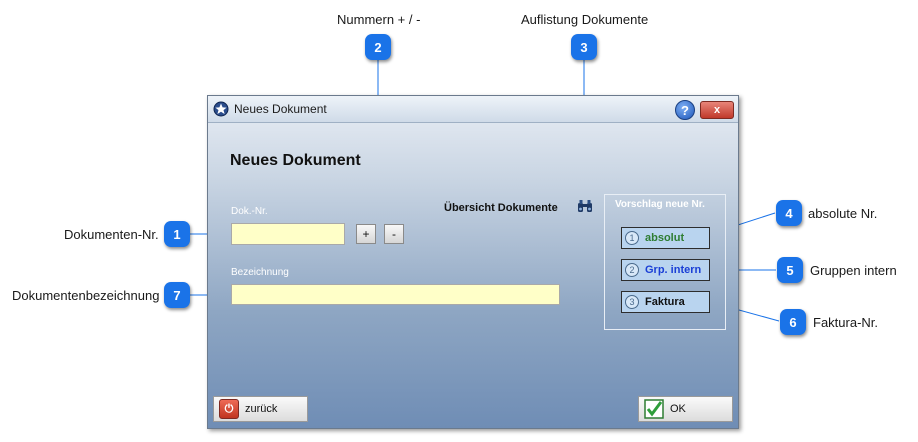  I want to click on annotation-badge-3: 3, so click(584, 47).